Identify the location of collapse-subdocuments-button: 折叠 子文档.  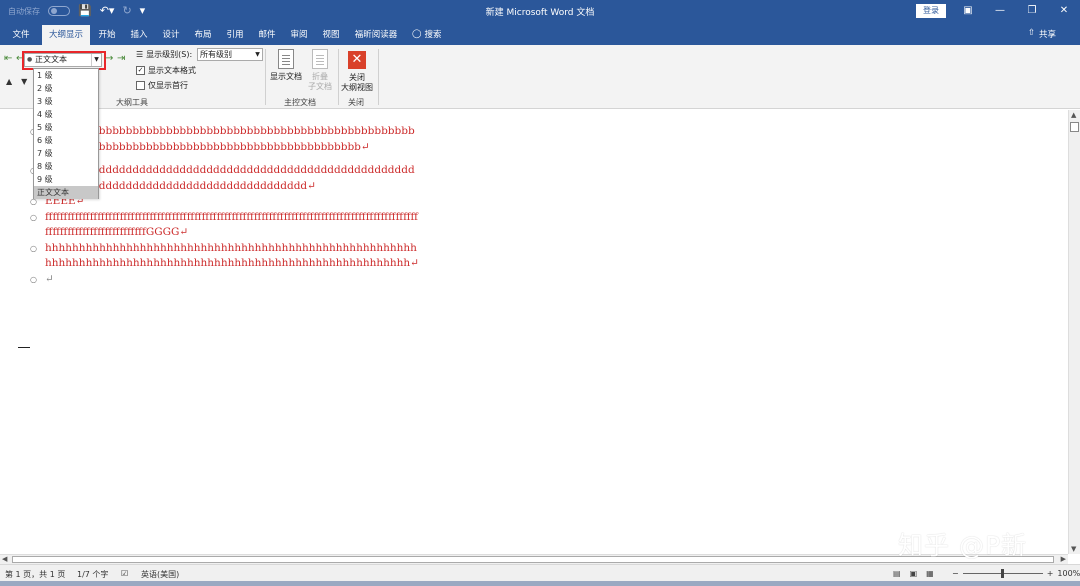
(320, 70).